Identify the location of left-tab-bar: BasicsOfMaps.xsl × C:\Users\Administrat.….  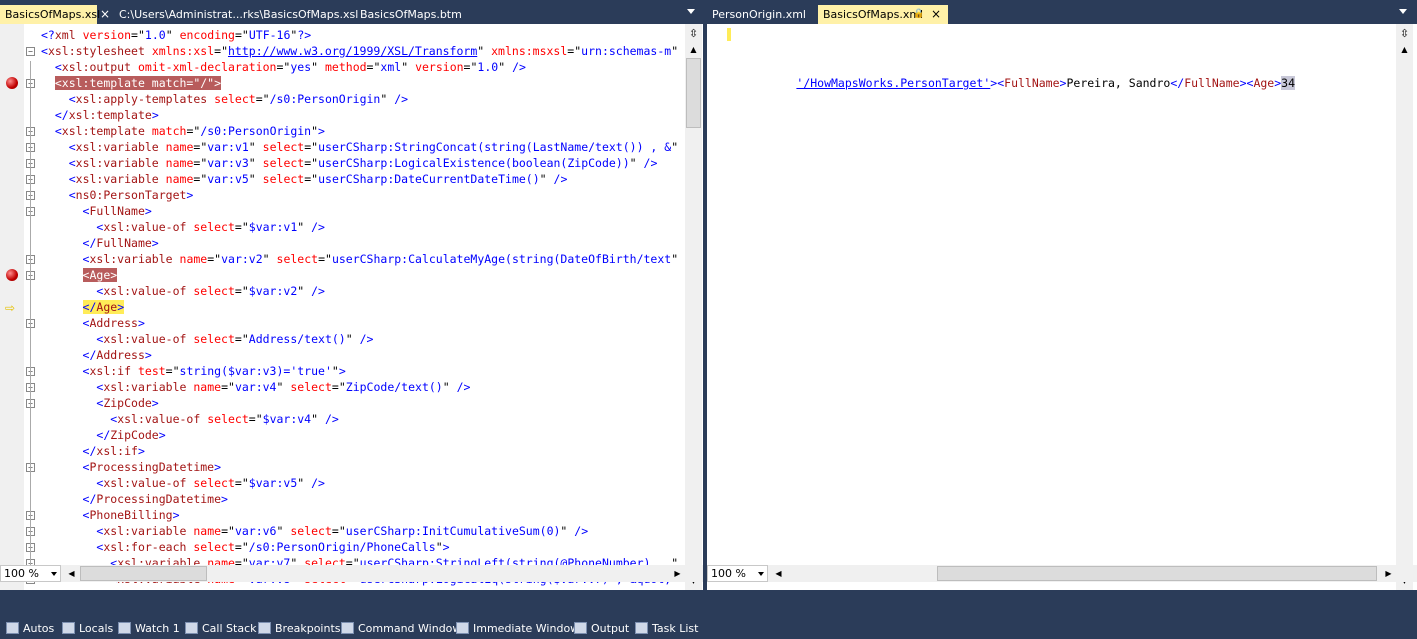
(351, 12).